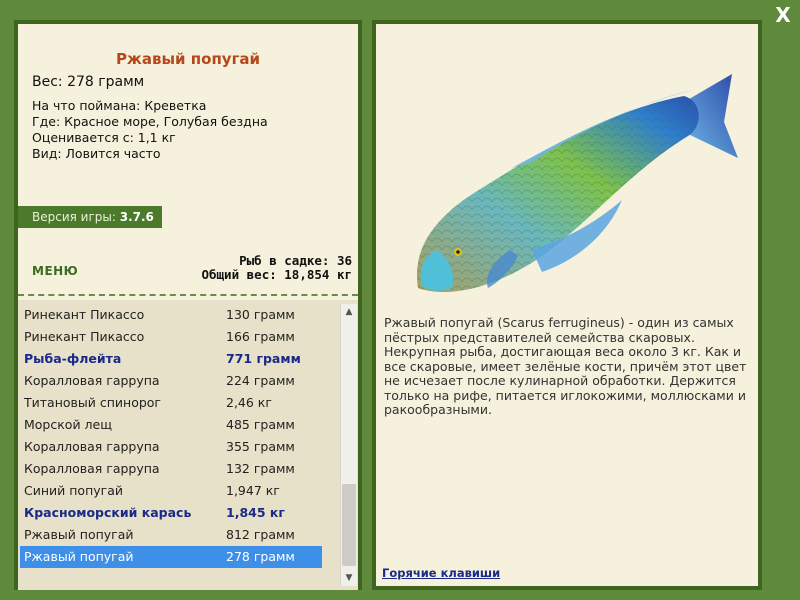  Describe the element at coordinates (249, 402) in the screenshot. I see `list-item-weight: 2,46 кг` at that location.